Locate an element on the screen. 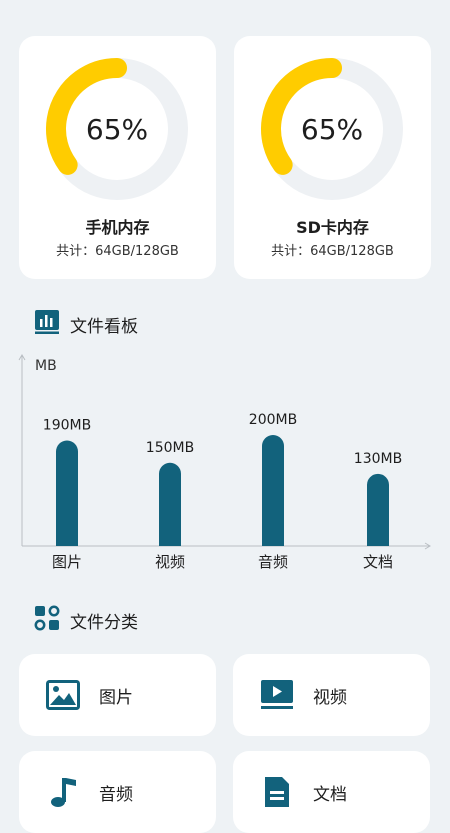 The height and width of the screenshot is (833, 450). category-label: 视频 is located at coordinates (330, 697).